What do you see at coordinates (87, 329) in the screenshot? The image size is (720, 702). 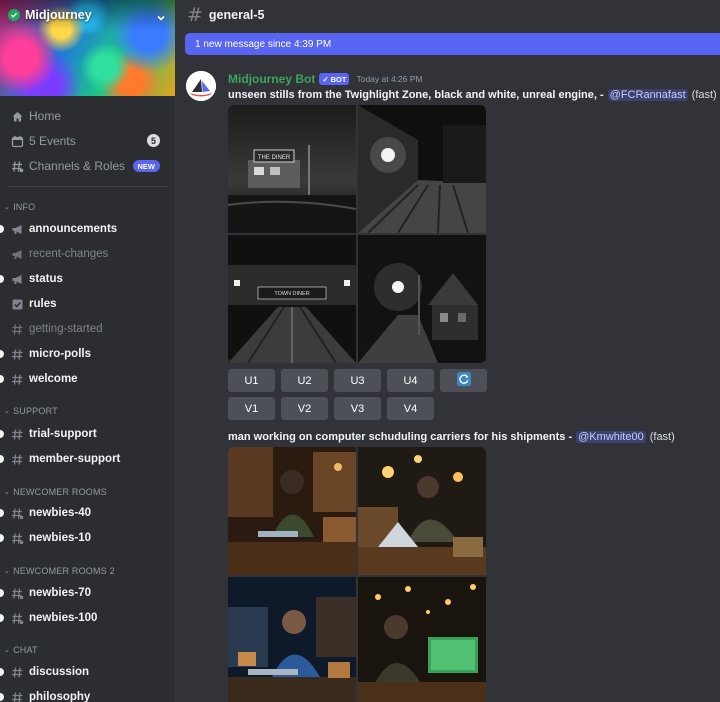 I see `channel-getting-started: getting-started` at bounding box center [87, 329].